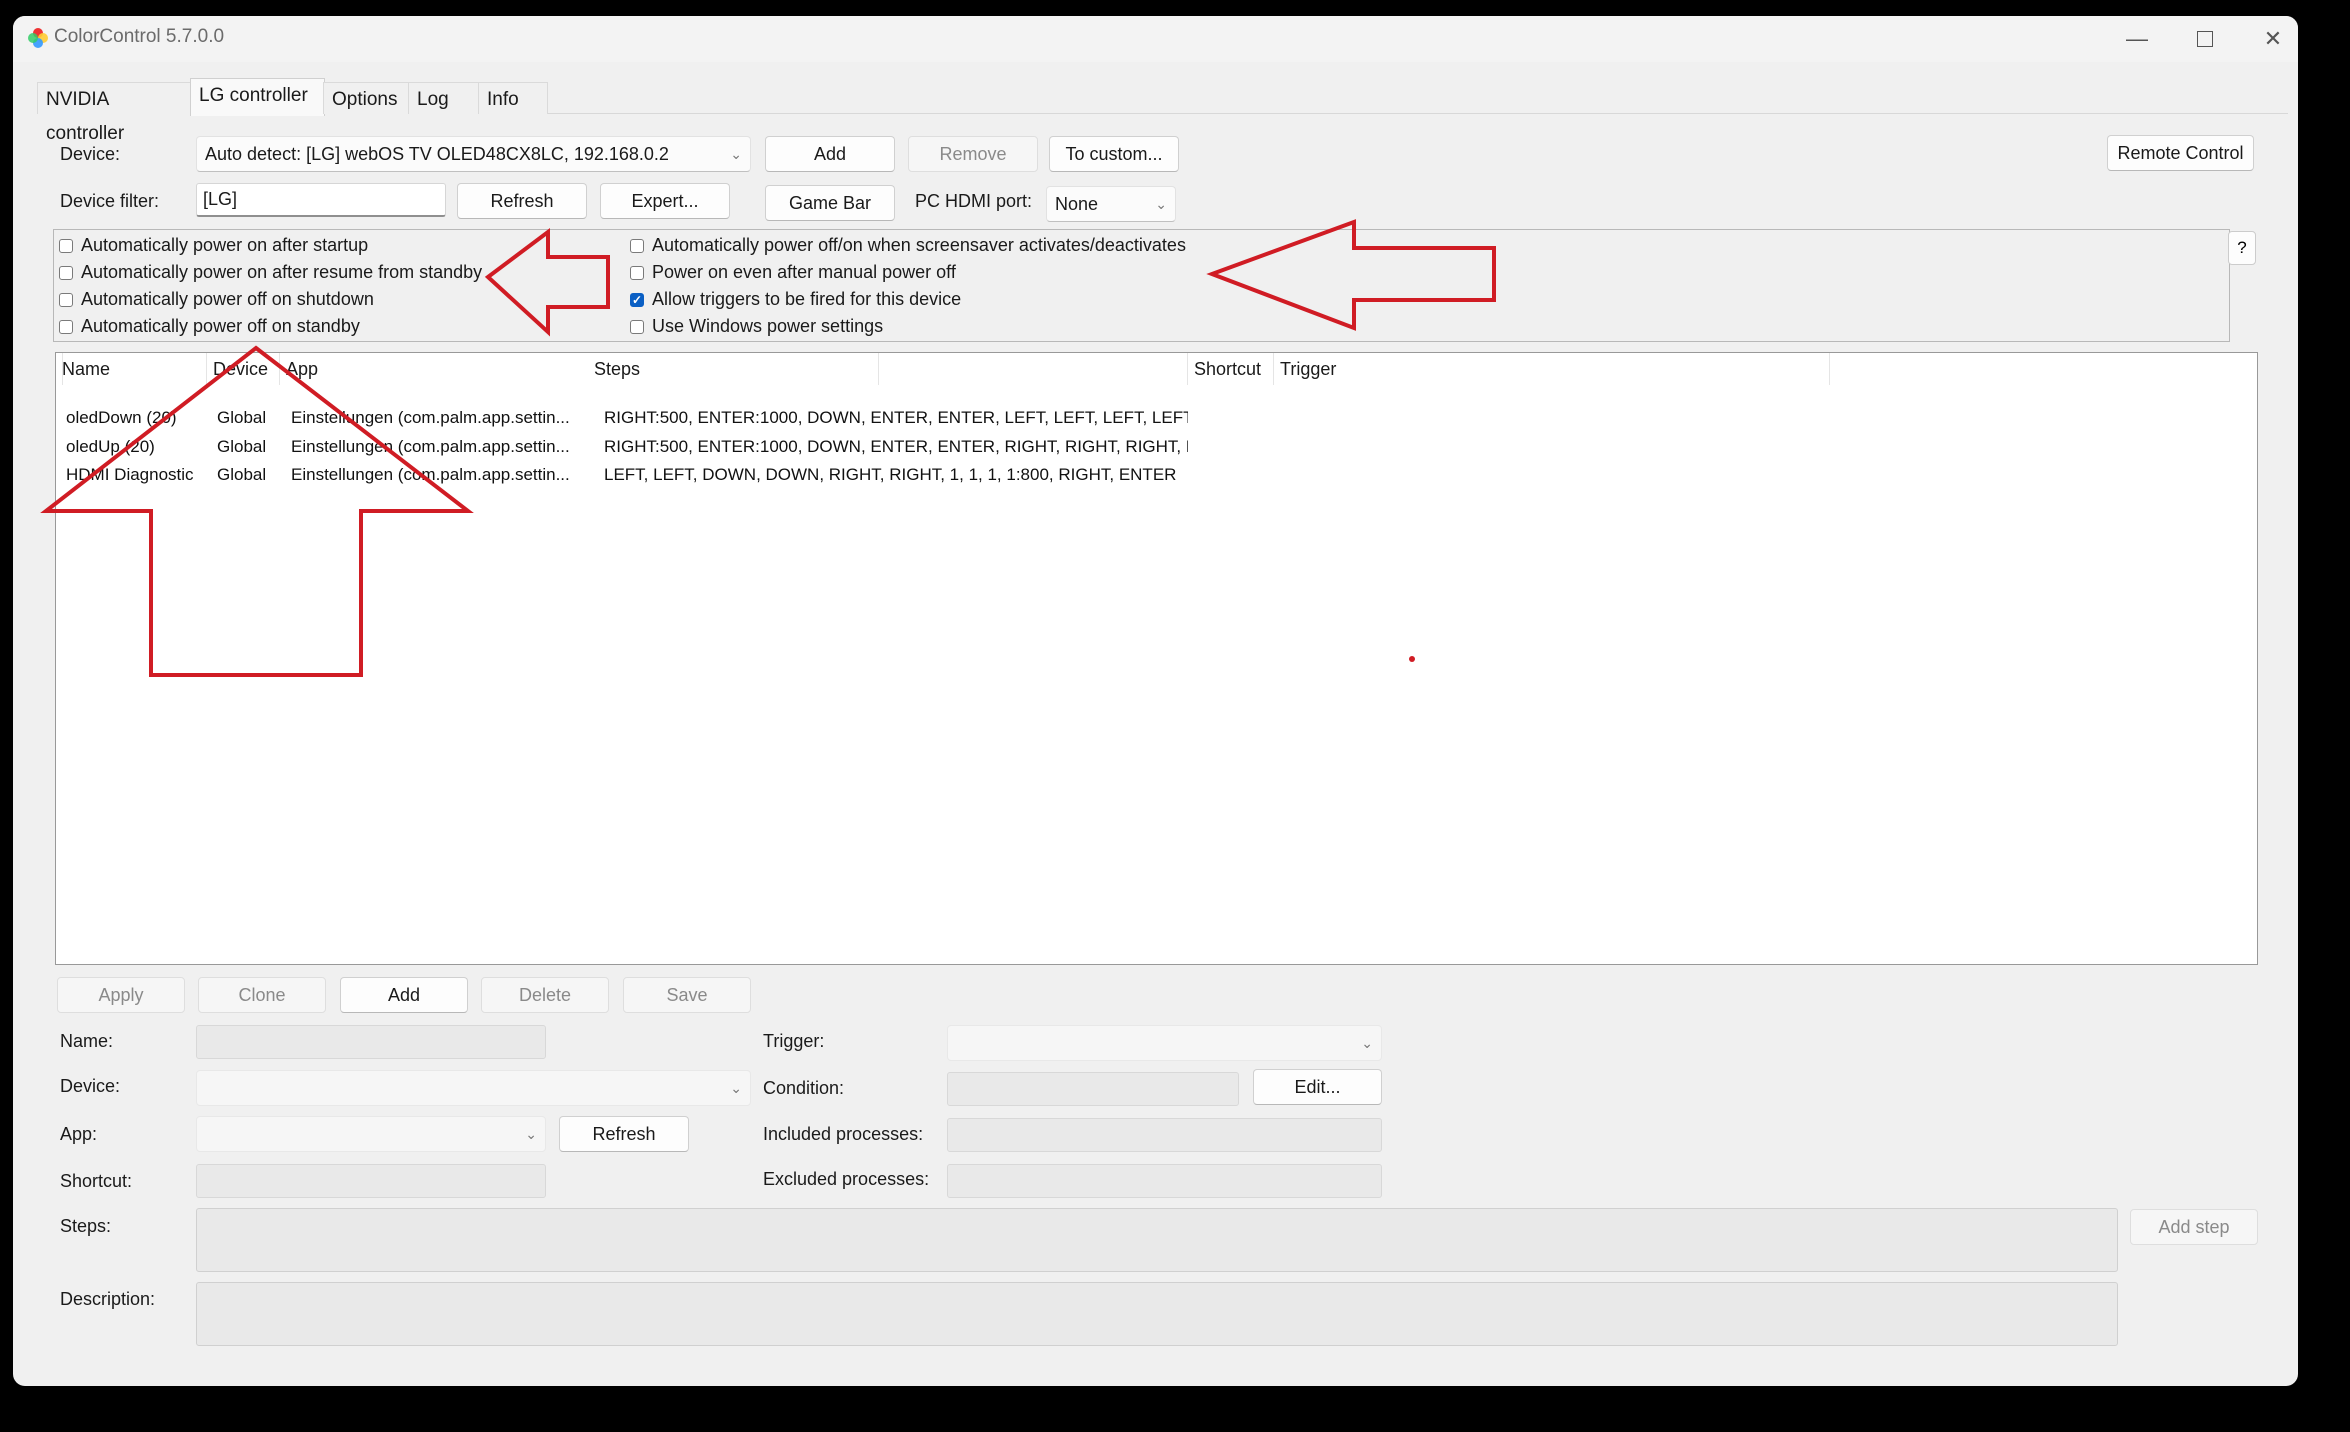 The width and height of the screenshot is (2350, 1432). Describe the element at coordinates (1111, 204) in the screenshot. I see `pc-hdmi-port-select: None ⌄` at that location.